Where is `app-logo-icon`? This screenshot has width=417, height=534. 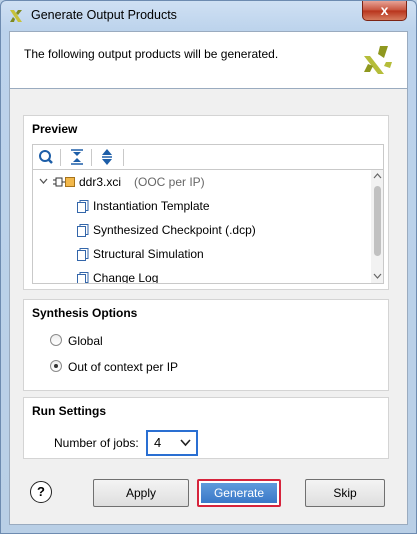 app-logo-icon is located at coordinates (16, 16).